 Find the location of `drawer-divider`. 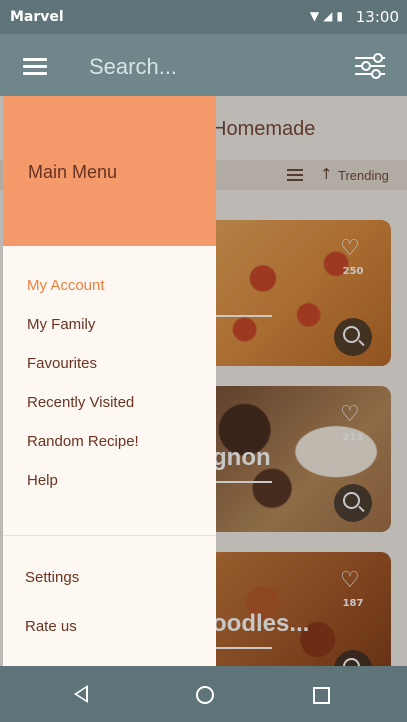

drawer-divider is located at coordinates (109, 535).